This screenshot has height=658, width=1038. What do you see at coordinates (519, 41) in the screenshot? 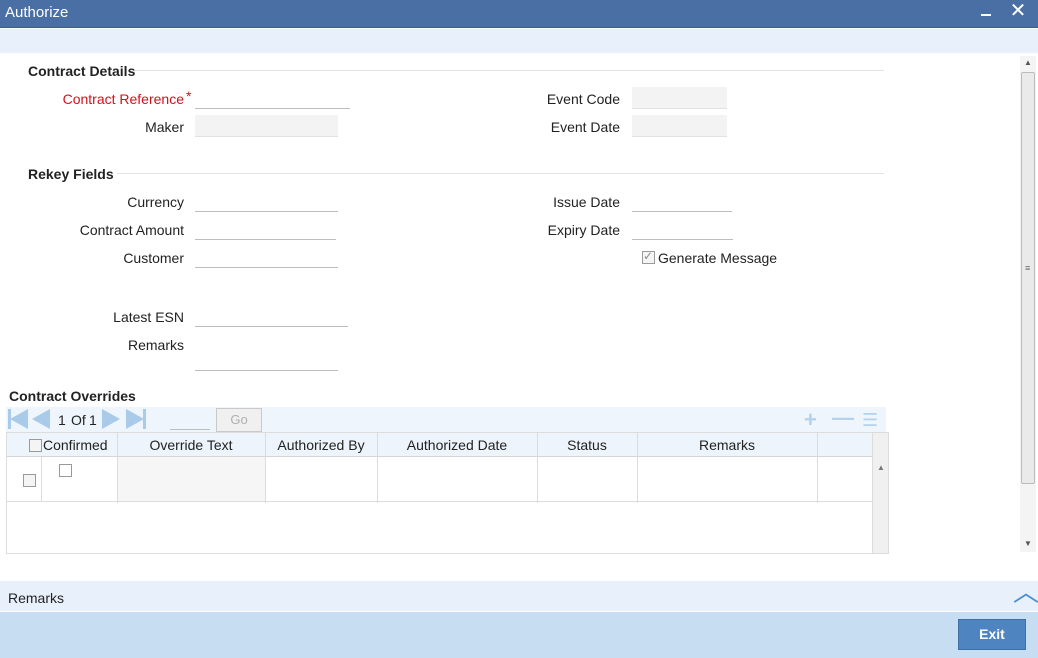
I see `header-strip` at bounding box center [519, 41].